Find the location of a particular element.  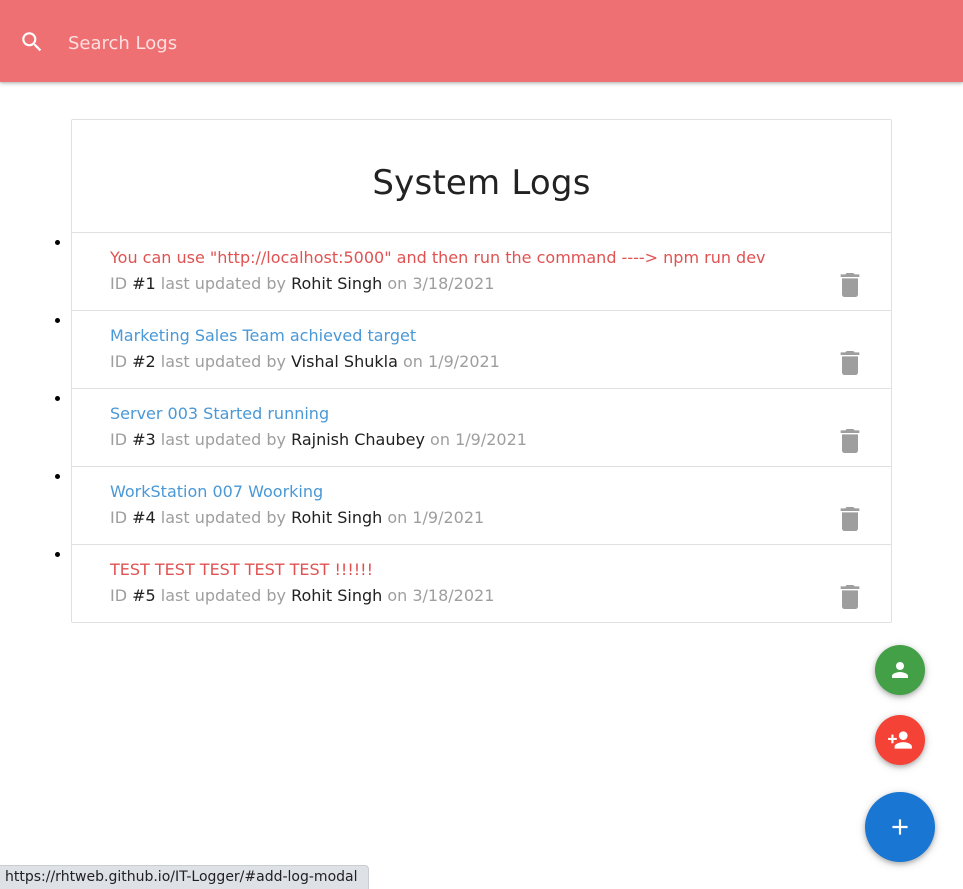

tech-list-button is located at coordinates (900, 670).